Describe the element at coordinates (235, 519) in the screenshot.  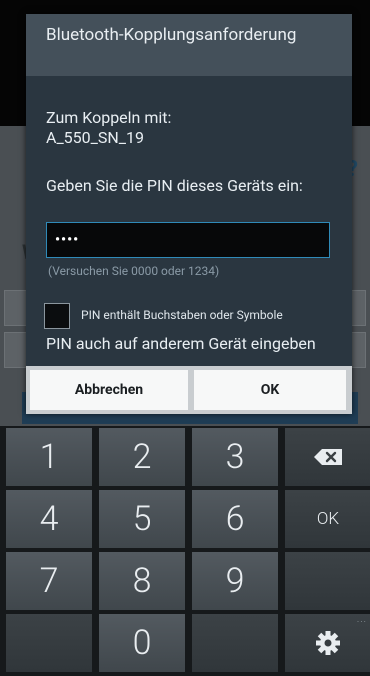
I see `key-6: 6` at that location.